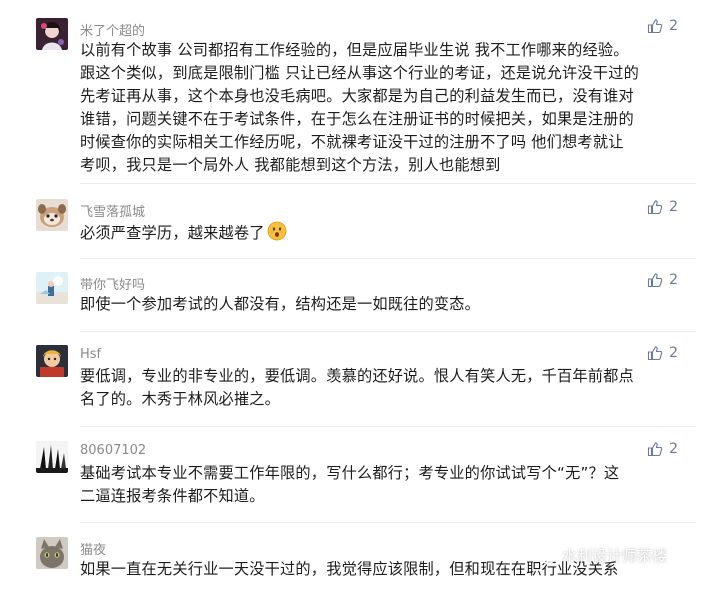 The image size is (720, 589). Describe the element at coordinates (357, 96) in the screenshot. I see `comment-line: 先考证再从事，这个本身也没毛病吧。大家都是为自己的利益发生而已，没有谁对` at that location.